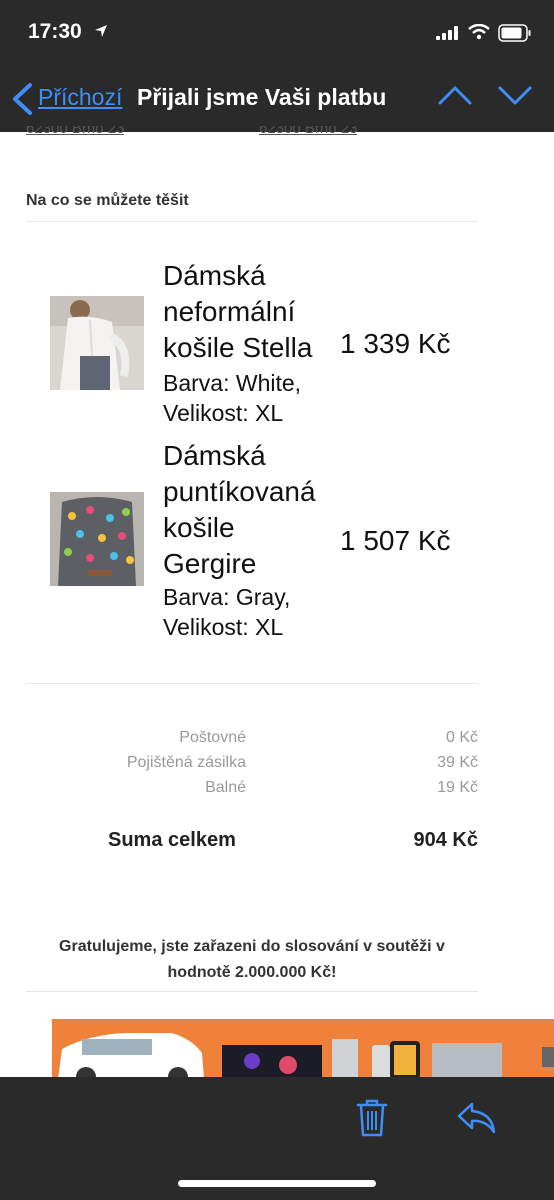 This screenshot has height=1200, width=554. I want to click on status-time: 17:30, so click(55, 31).